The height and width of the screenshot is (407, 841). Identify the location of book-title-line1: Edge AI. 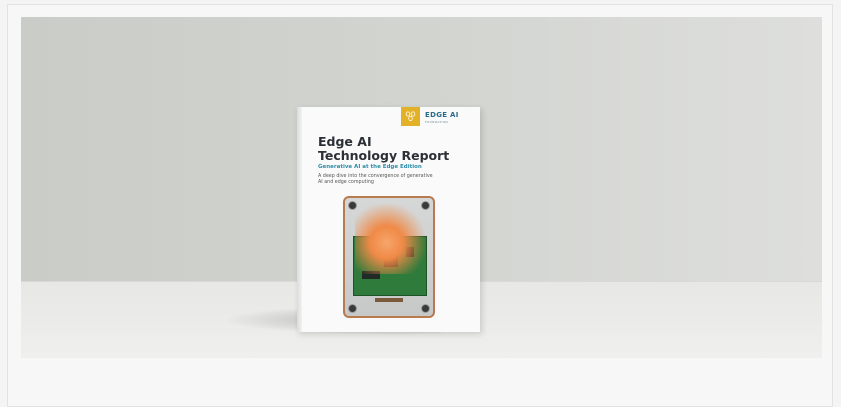
(345, 141).